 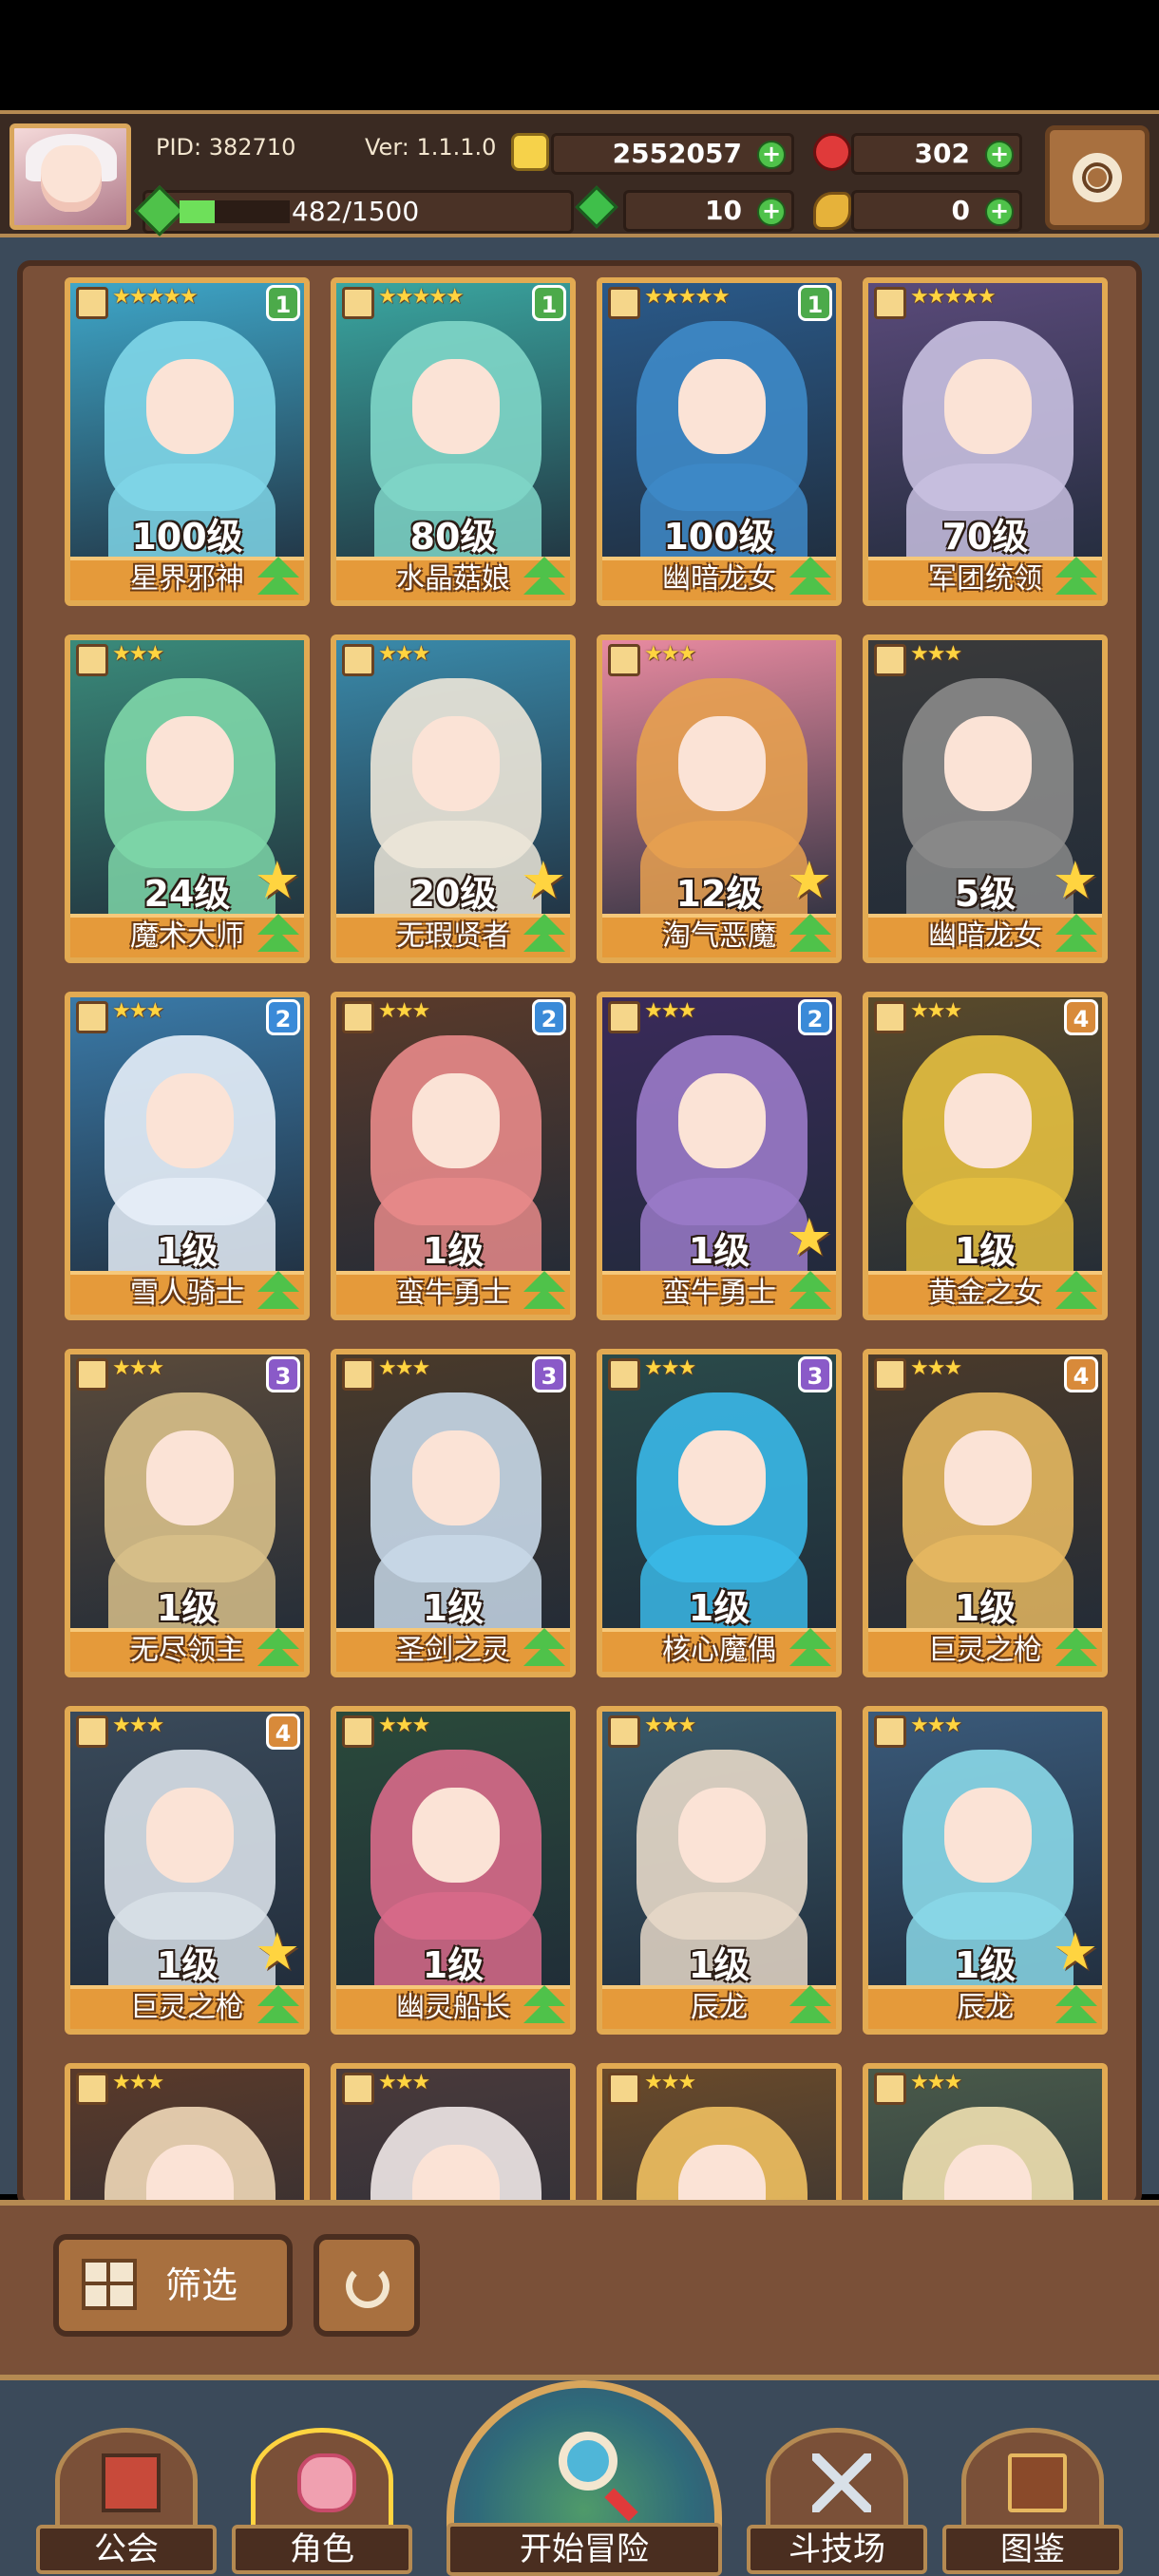 What do you see at coordinates (672, 154) in the screenshot?
I see `gold-counter: 2552057 +` at bounding box center [672, 154].